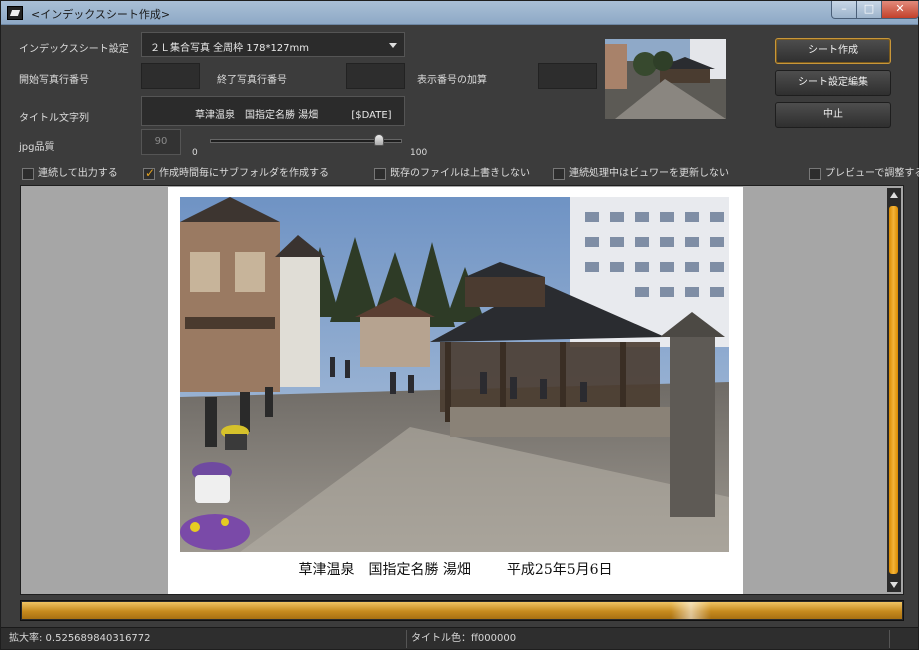 The image size is (919, 650). I want to click on title-string-input: 草津温泉 国指定名勝 湯畑 [$DATE], so click(273, 111).